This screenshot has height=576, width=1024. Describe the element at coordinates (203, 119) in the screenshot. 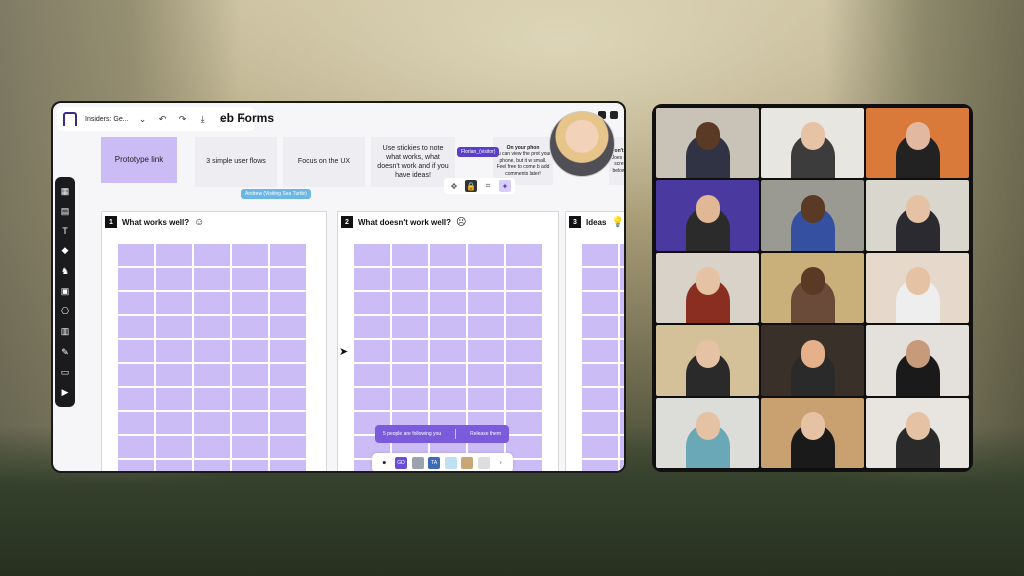

I see `download-icon: ⤓` at that location.